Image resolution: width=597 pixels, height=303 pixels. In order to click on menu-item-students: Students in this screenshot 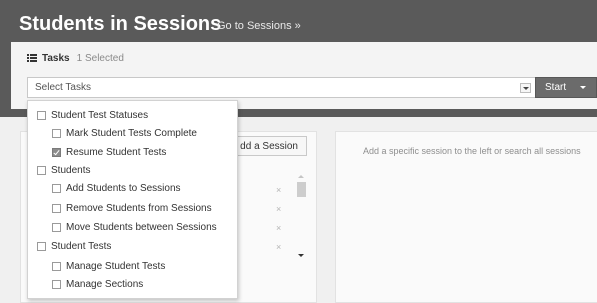, I will do `click(63, 170)`.